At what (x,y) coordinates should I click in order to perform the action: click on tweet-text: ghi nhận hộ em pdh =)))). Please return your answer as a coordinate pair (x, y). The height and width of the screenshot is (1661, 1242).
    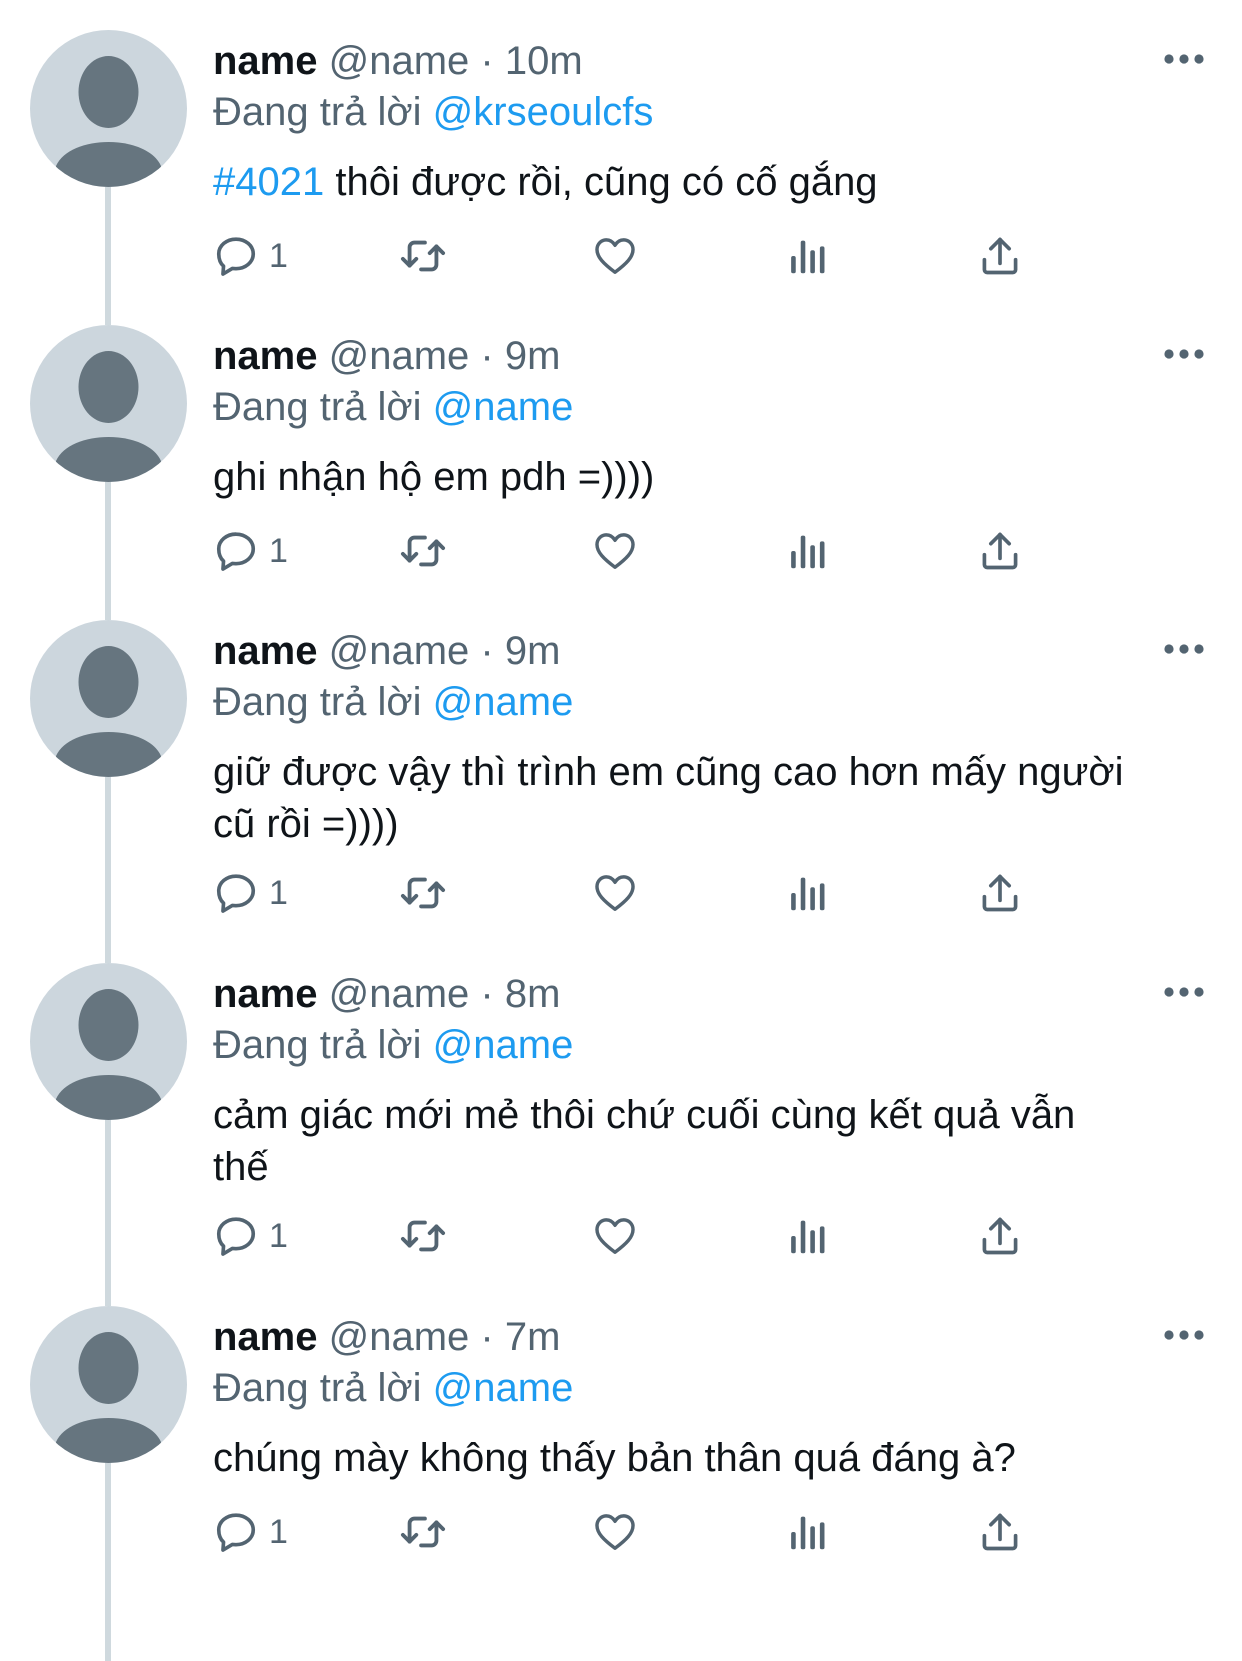
    Looking at the image, I should click on (713, 477).